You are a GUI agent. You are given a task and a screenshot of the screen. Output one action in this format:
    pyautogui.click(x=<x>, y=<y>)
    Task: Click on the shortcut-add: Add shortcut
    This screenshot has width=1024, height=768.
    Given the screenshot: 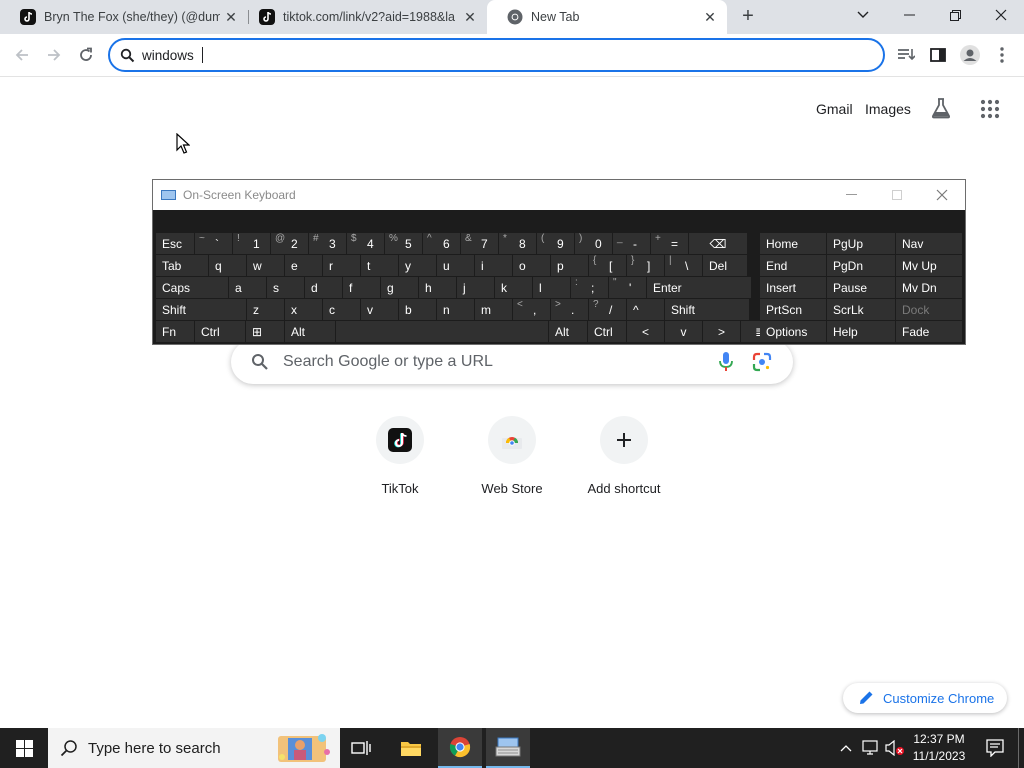 What is the action you would take?
    pyautogui.click(x=624, y=461)
    